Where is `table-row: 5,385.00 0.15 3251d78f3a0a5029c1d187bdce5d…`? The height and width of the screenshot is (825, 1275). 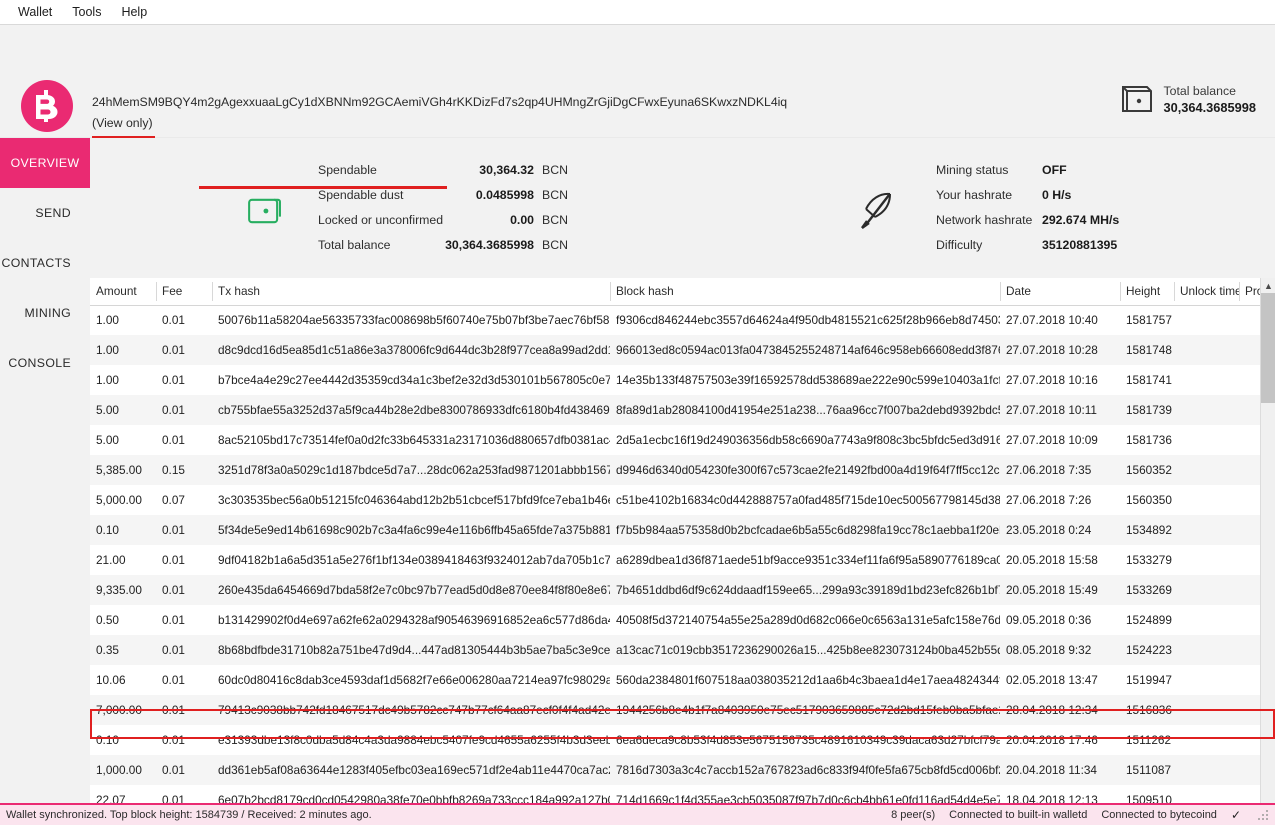 table-row: 5,385.00 0.15 3251d78f3a0a5029c1d187bdce5d… is located at coordinates (682, 470).